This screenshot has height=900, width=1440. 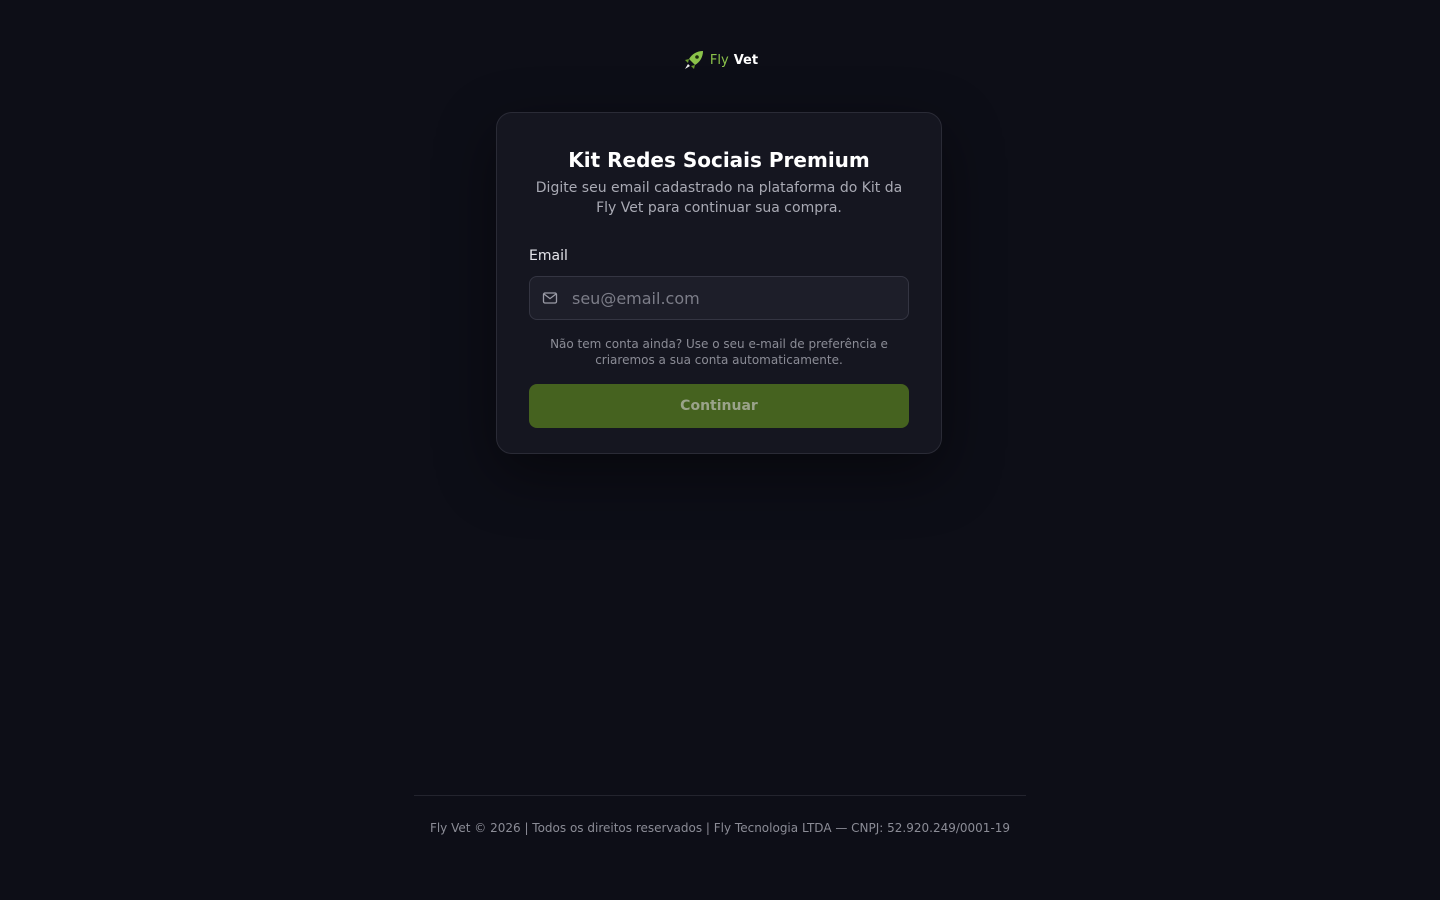 I want to click on rocket-icon, so click(x=694, y=60).